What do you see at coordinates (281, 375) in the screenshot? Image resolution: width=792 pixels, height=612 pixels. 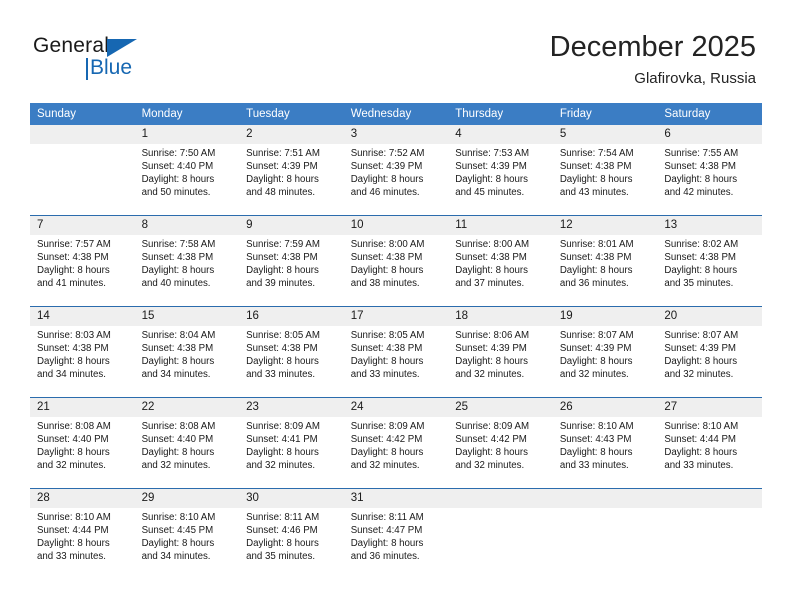 I see `daylight-duration-line2: and 33 minutes.` at bounding box center [281, 375].